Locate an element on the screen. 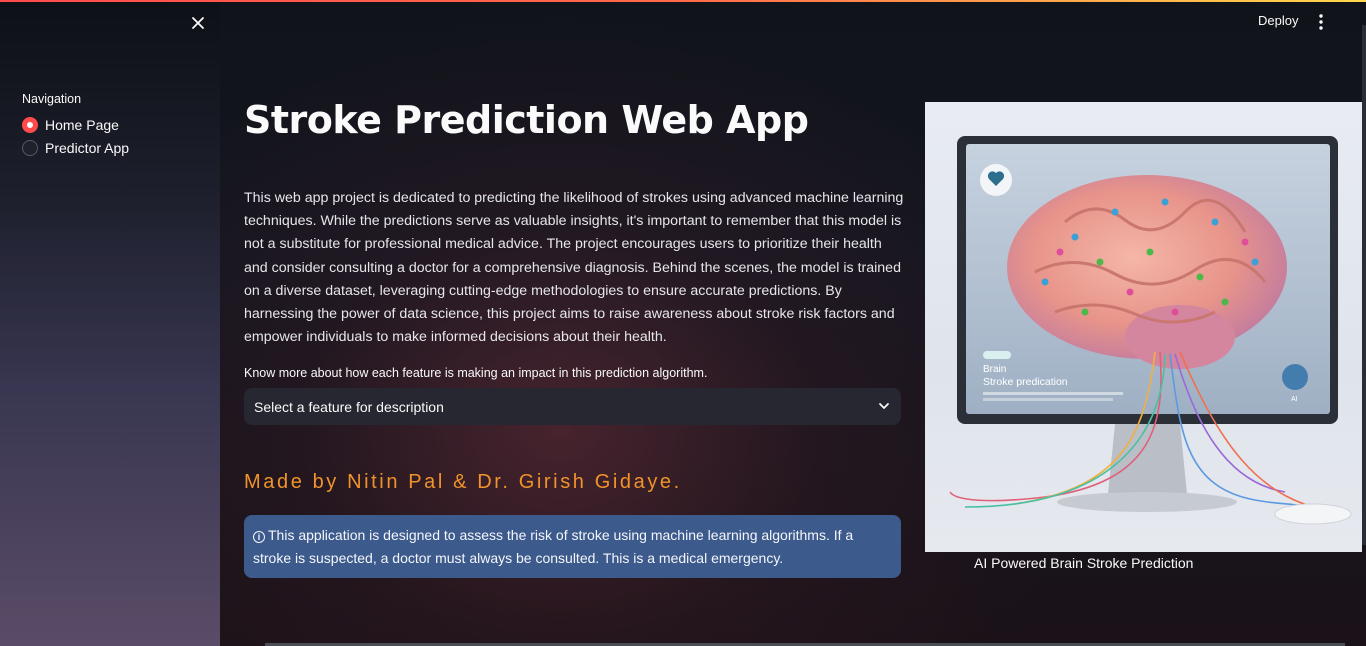 Image resolution: width=1366 pixels, height=646 pixels. nav-radio-predictor-app: Predictor App is located at coordinates (75, 148).